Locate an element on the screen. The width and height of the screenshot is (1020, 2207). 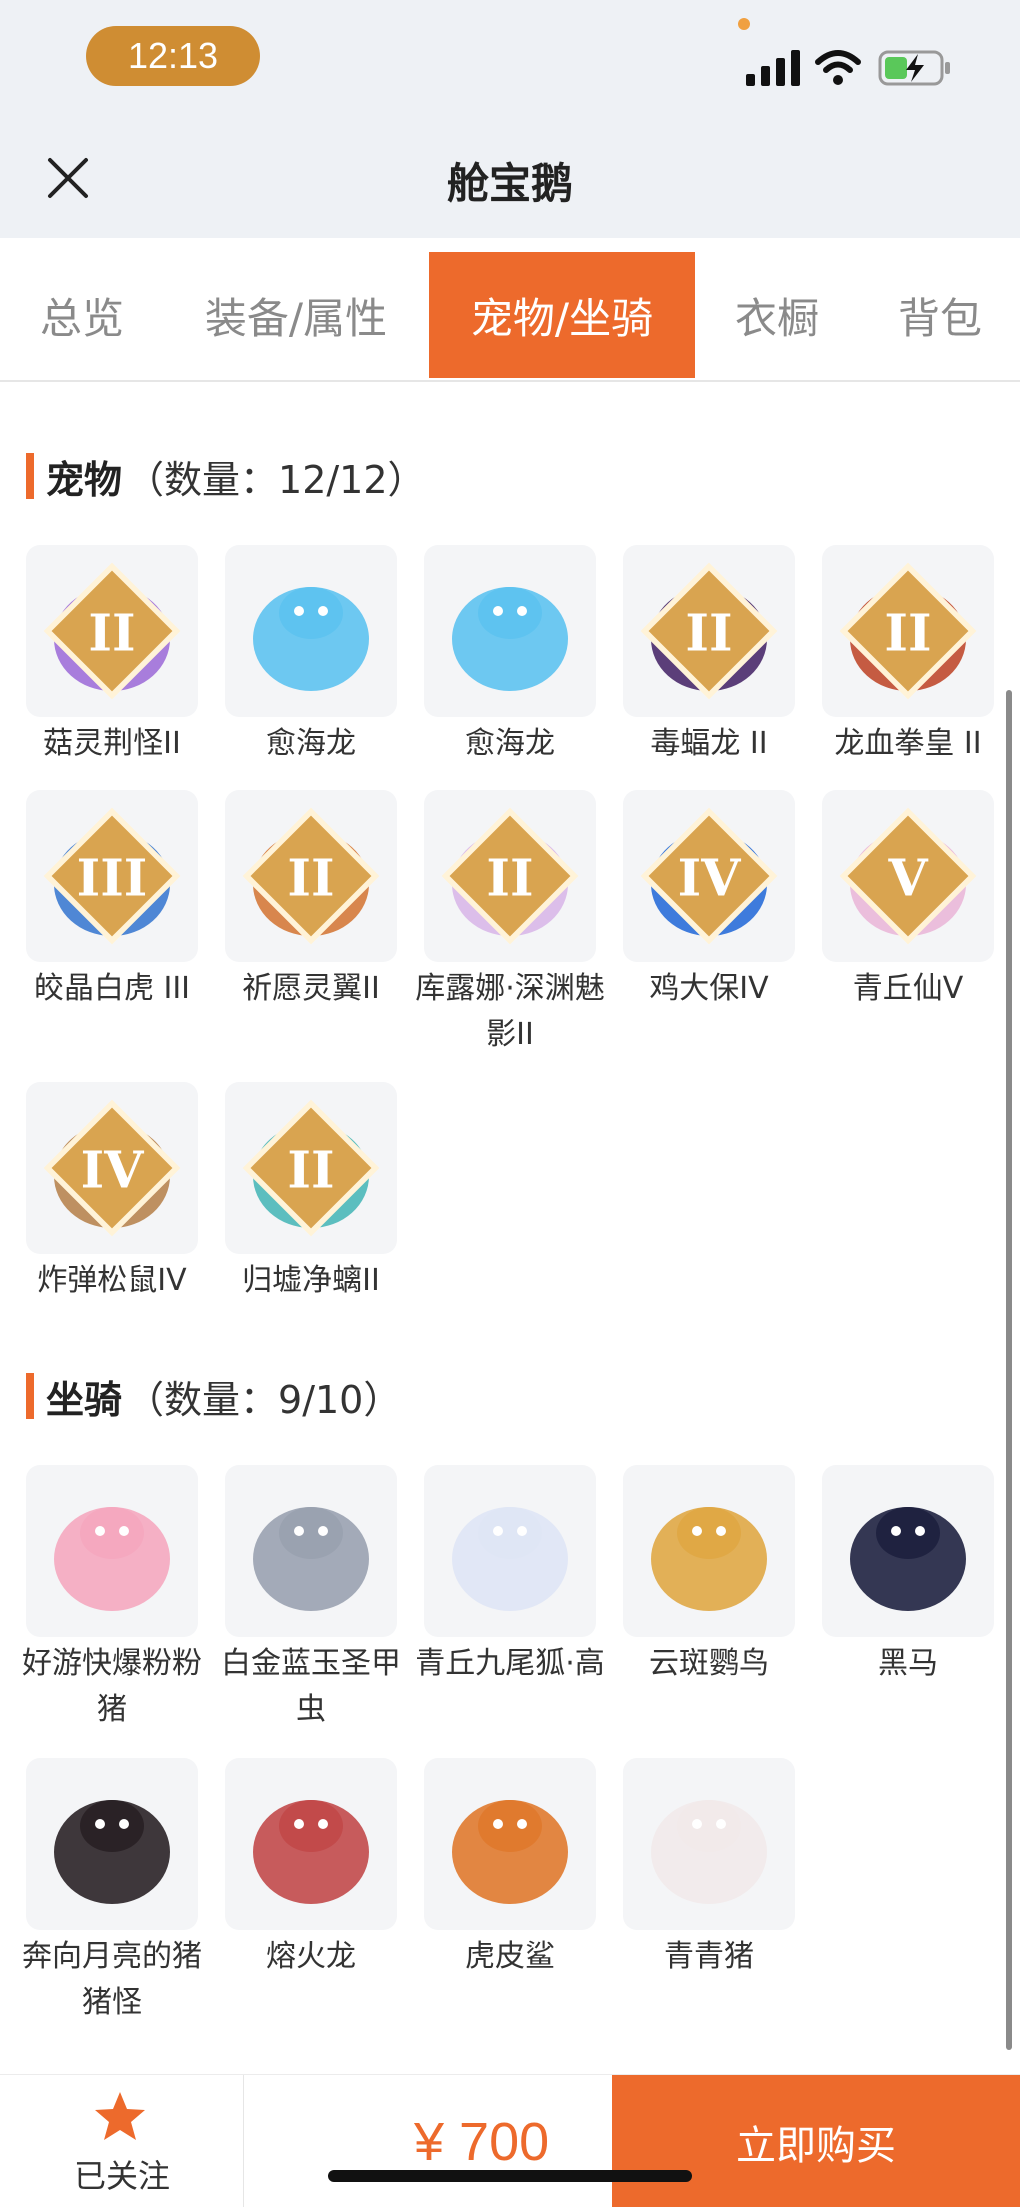
wifi-icon is located at coordinates (838, 67).